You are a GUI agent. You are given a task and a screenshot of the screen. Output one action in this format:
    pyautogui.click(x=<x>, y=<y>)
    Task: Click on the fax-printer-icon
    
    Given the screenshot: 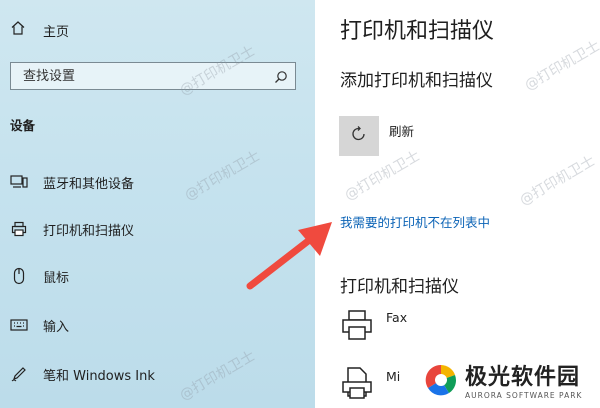 What is the action you would take?
    pyautogui.click(x=357, y=325)
    